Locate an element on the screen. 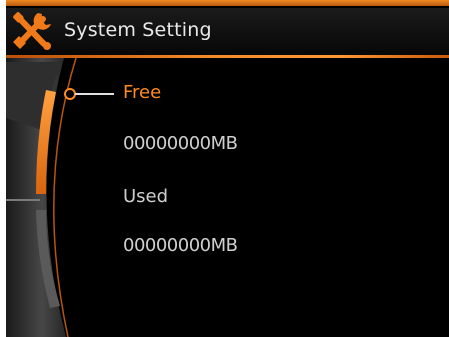 This screenshot has width=449, height=337. tools-icon is located at coordinates (32, 31).